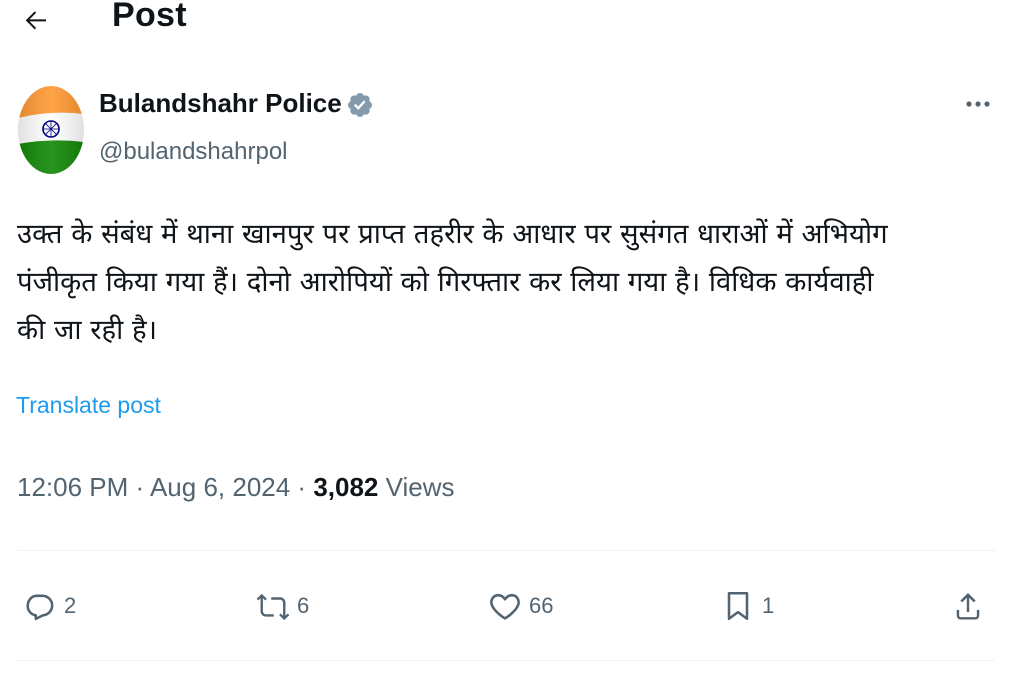  What do you see at coordinates (88, 405) in the screenshot?
I see `translate-post-link: Translate post` at bounding box center [88, 405].